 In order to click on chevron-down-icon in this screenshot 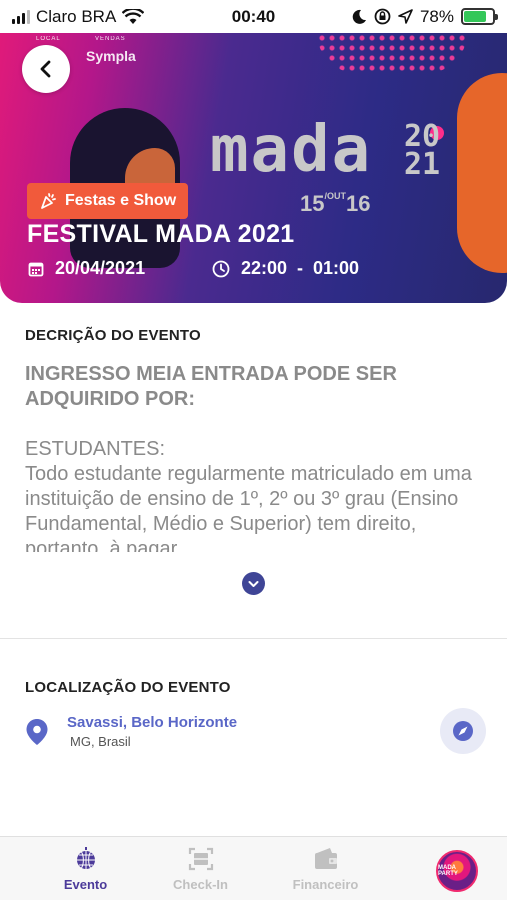, I will do `click(253, 583)`.